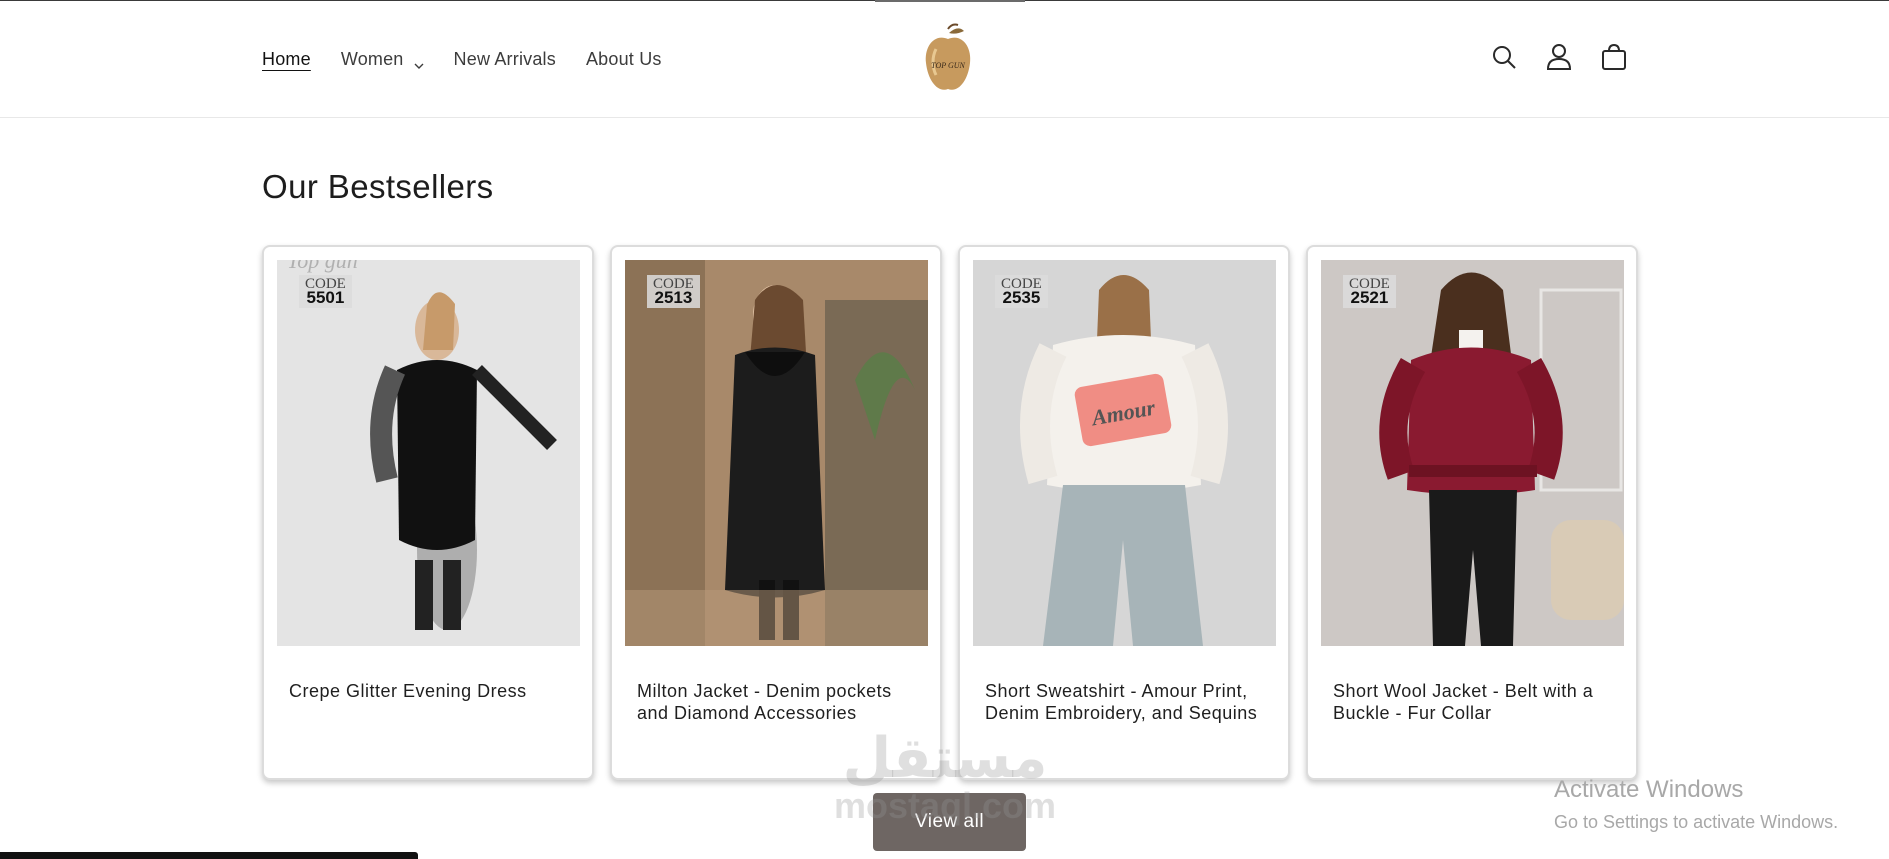  I want to click on cart-icon, so click(1614, 57).